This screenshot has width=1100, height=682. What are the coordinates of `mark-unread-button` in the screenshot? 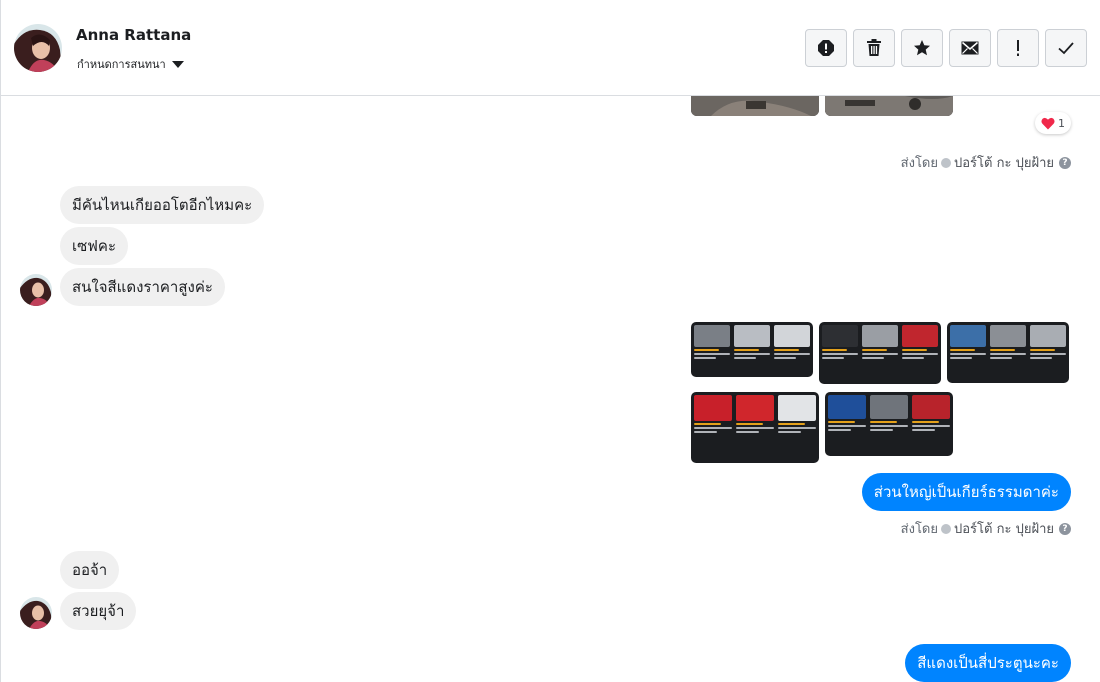 It's located at (970, 48).